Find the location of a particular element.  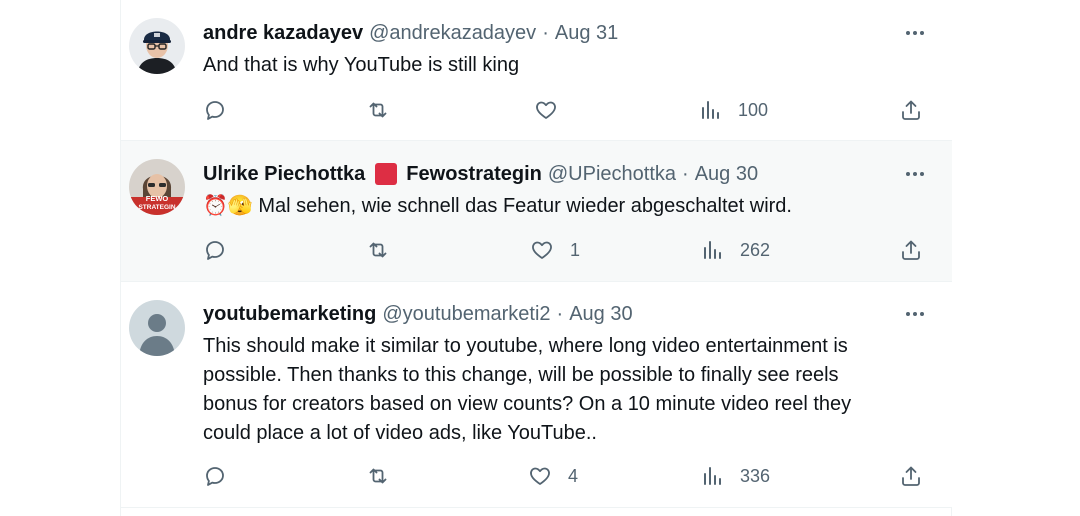

view-count: 336 is located at coordinates (755, 475).